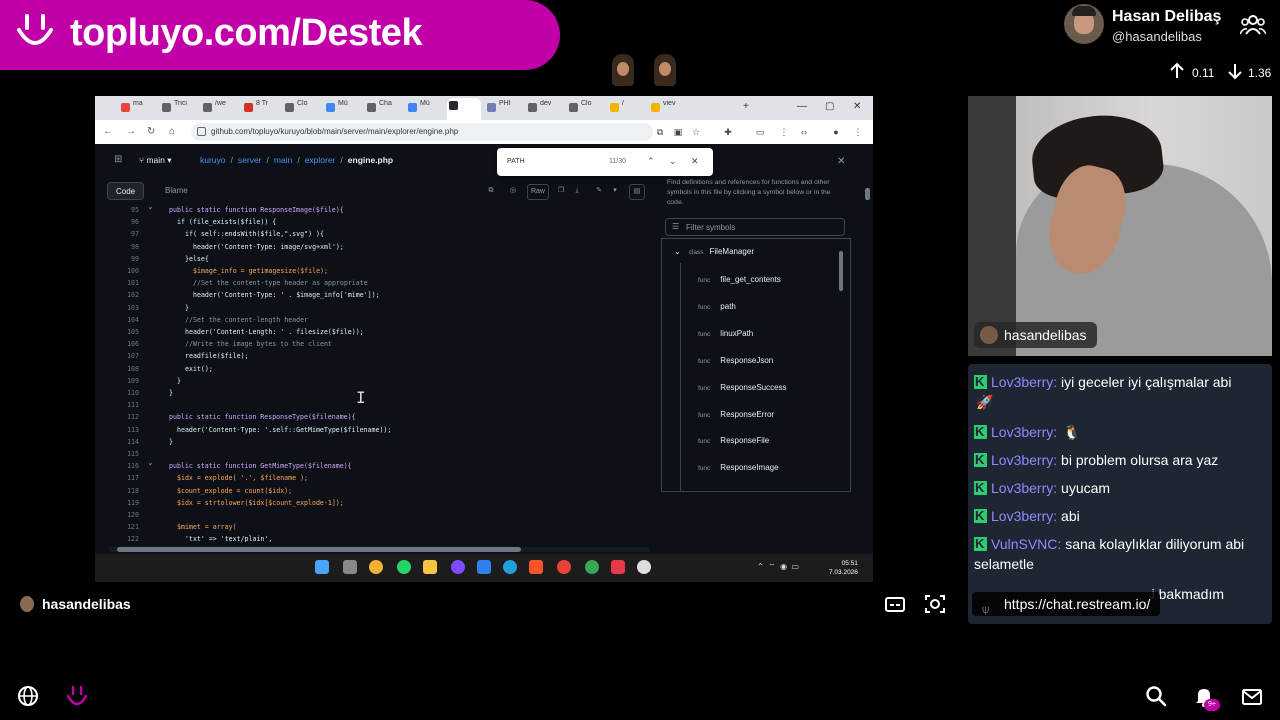 The height and width of the screenshot is (720, 1280). What do you see at coordinates (176, 191) in the screenshot?
I see `tab-blame: Blame` at bounding box center [176, 191].